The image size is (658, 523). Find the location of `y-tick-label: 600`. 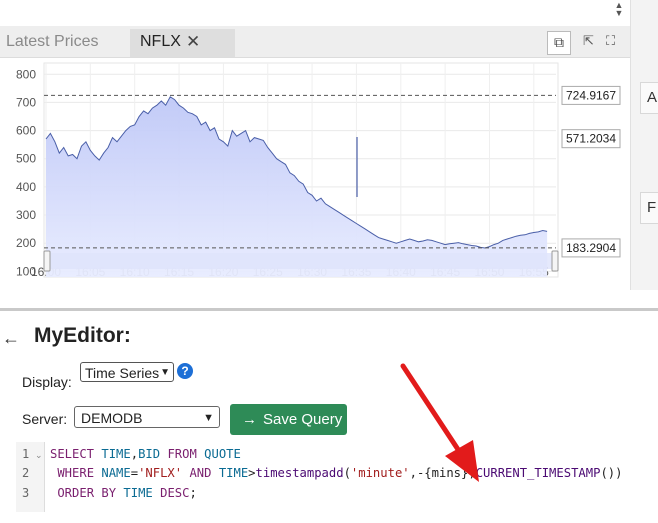

y-tick-label: 600 is located at coordinates (26, 131).